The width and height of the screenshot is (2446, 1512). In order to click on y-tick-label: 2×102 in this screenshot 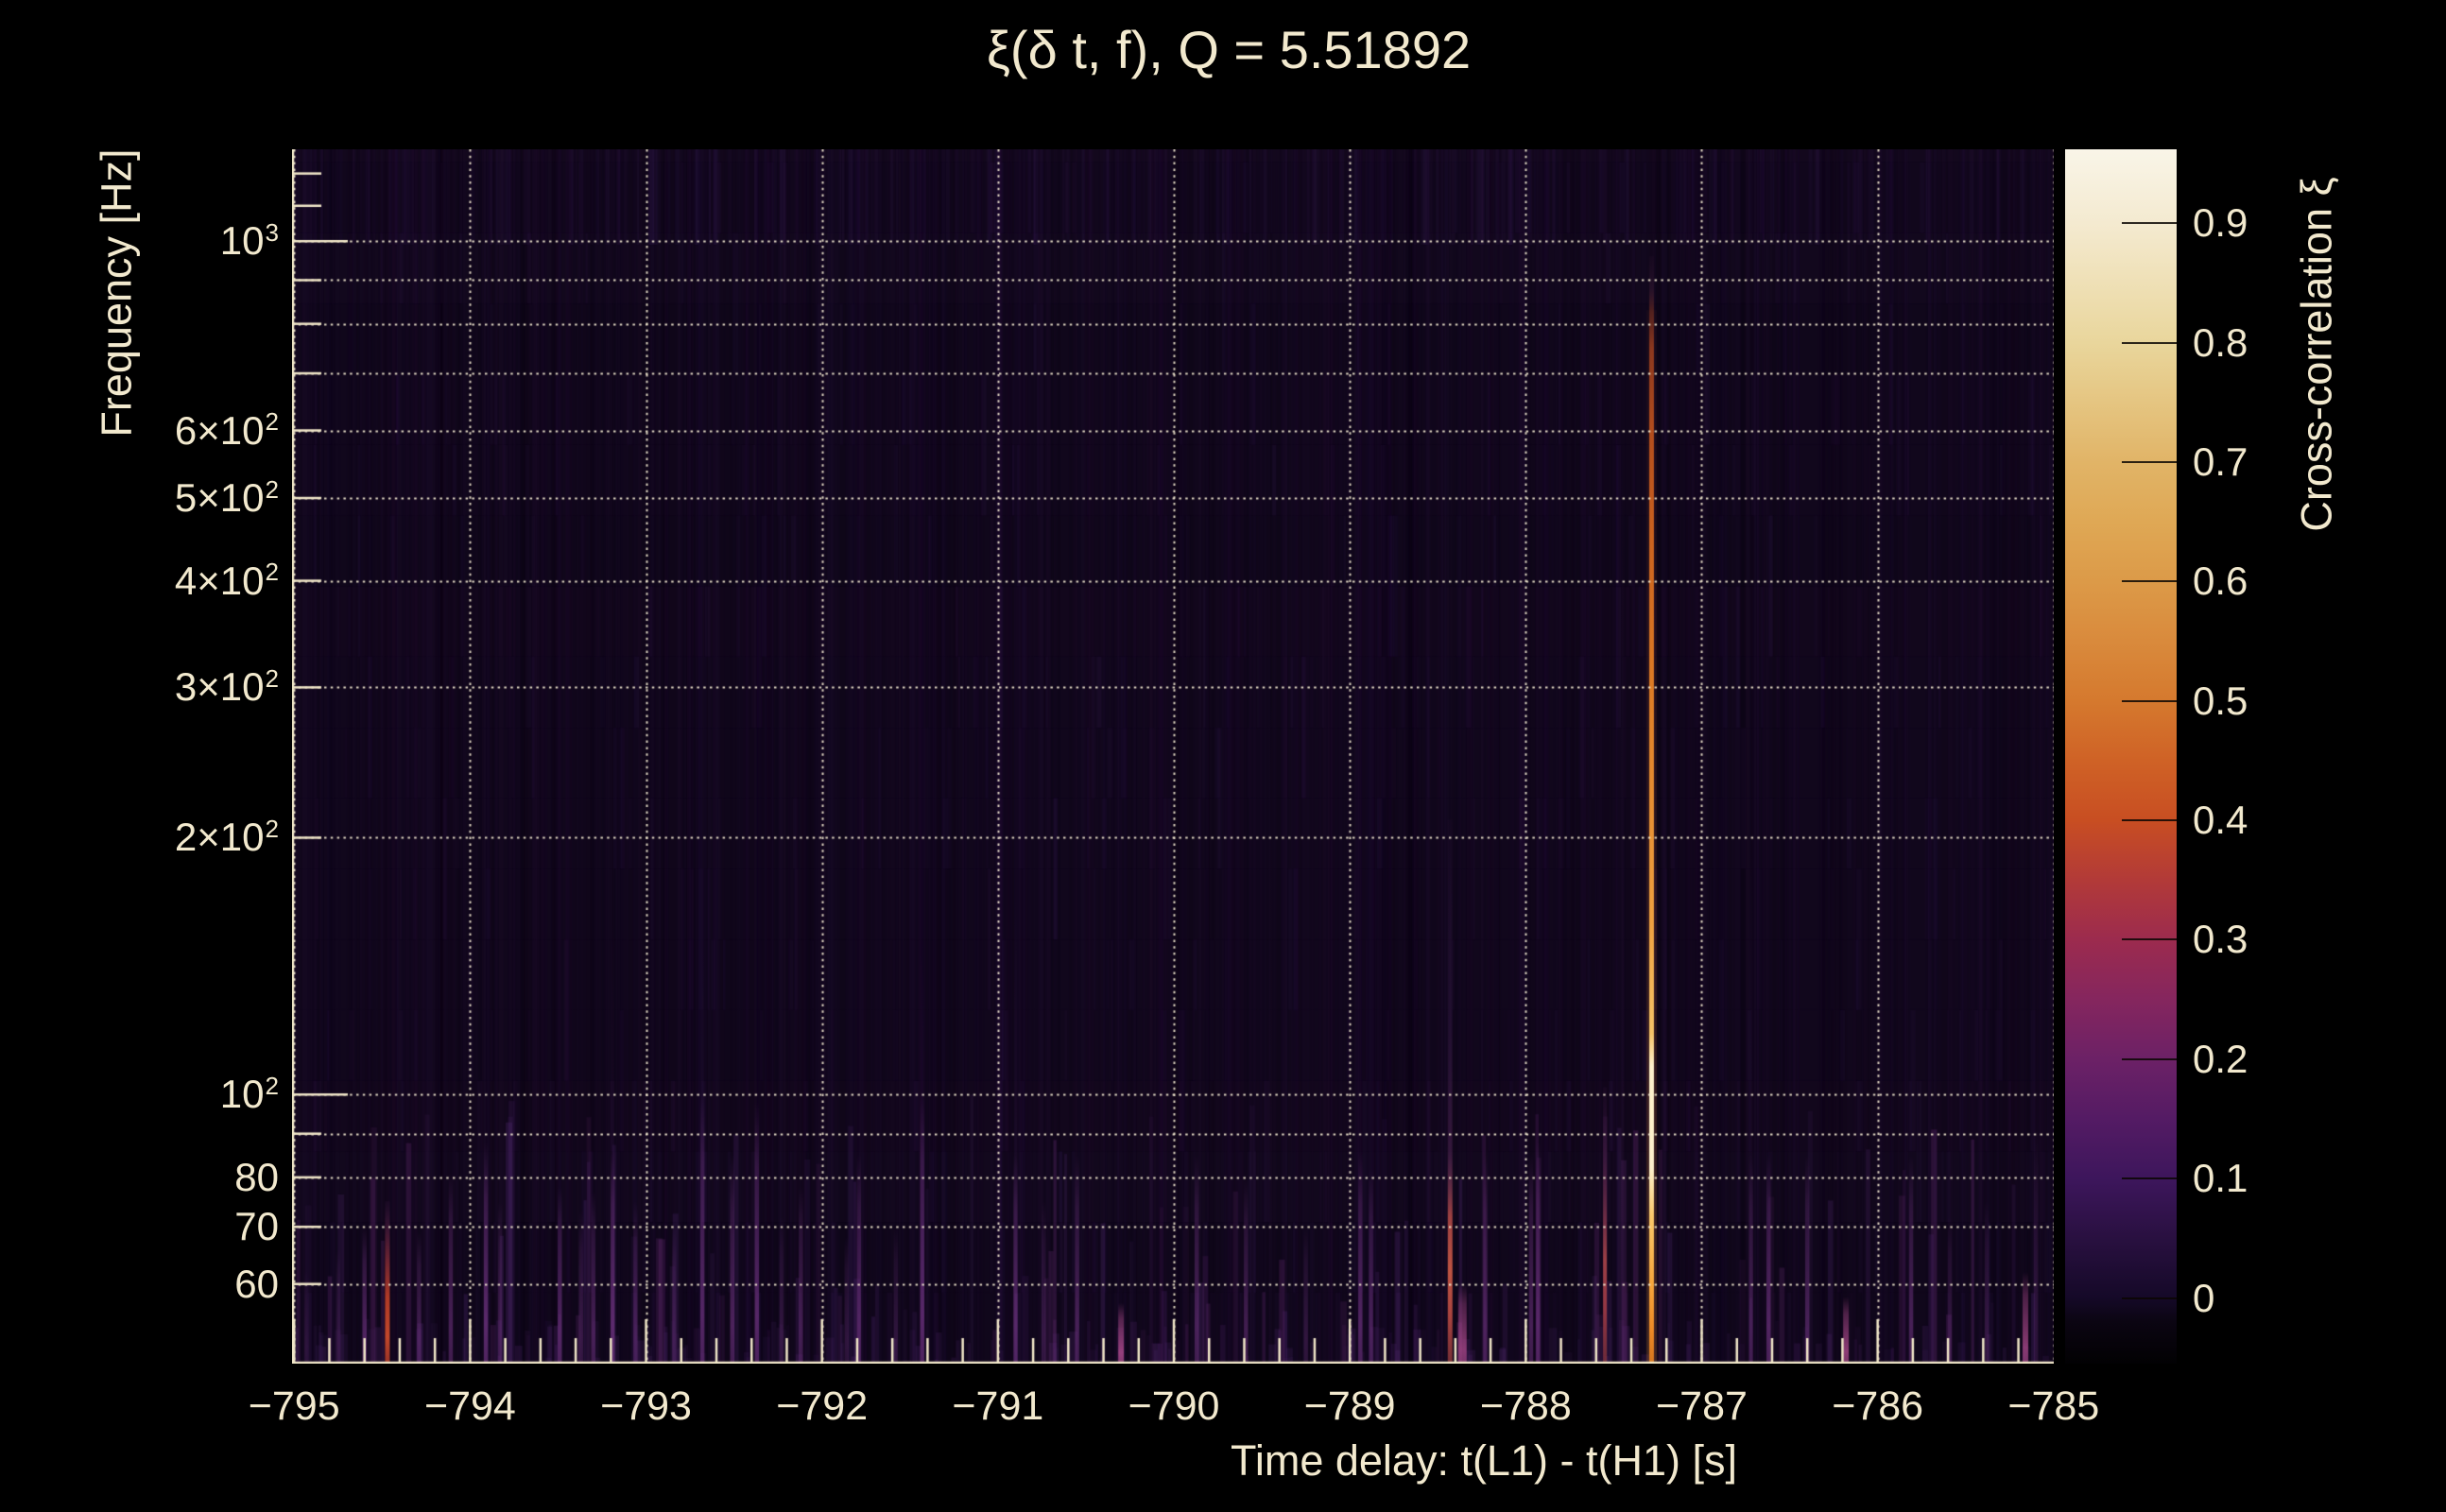, I will do `click(227, 837)`.